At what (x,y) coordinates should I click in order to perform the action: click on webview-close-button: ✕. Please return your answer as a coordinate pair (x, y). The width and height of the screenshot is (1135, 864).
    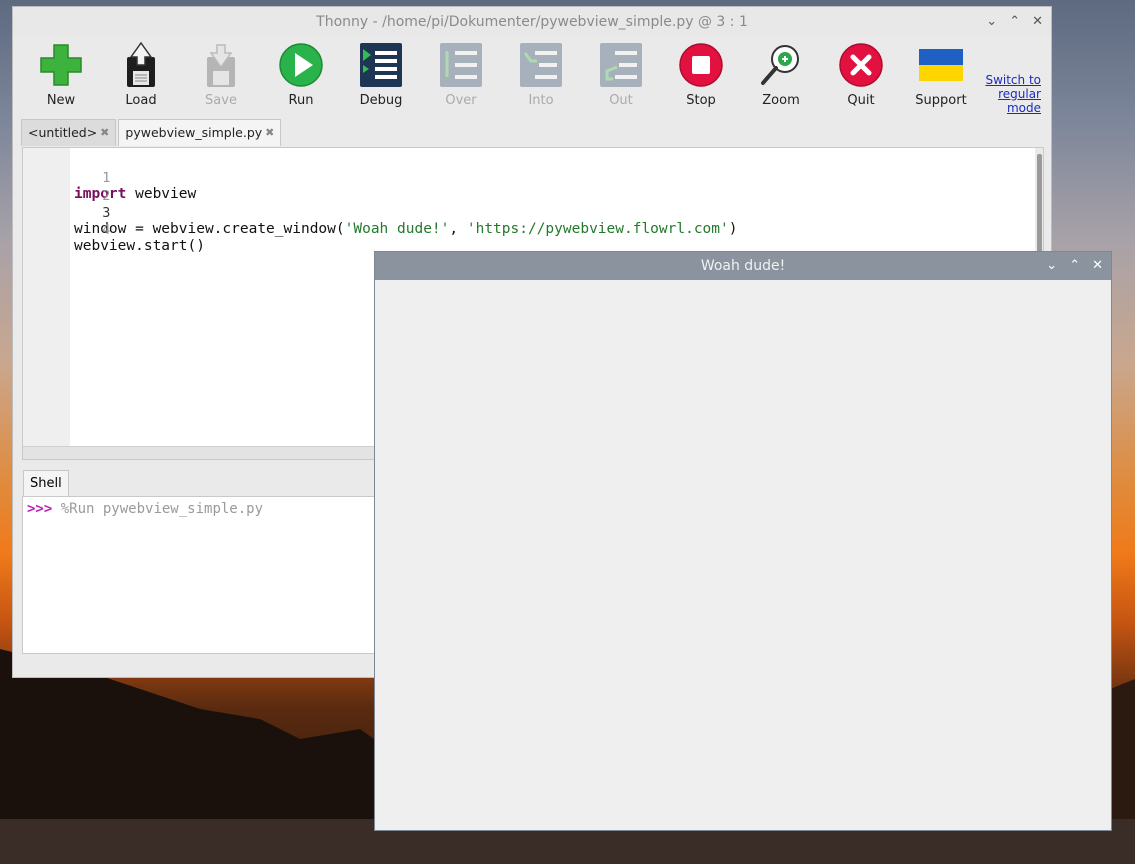
    Looking at the image, I should click on (1097, 266).